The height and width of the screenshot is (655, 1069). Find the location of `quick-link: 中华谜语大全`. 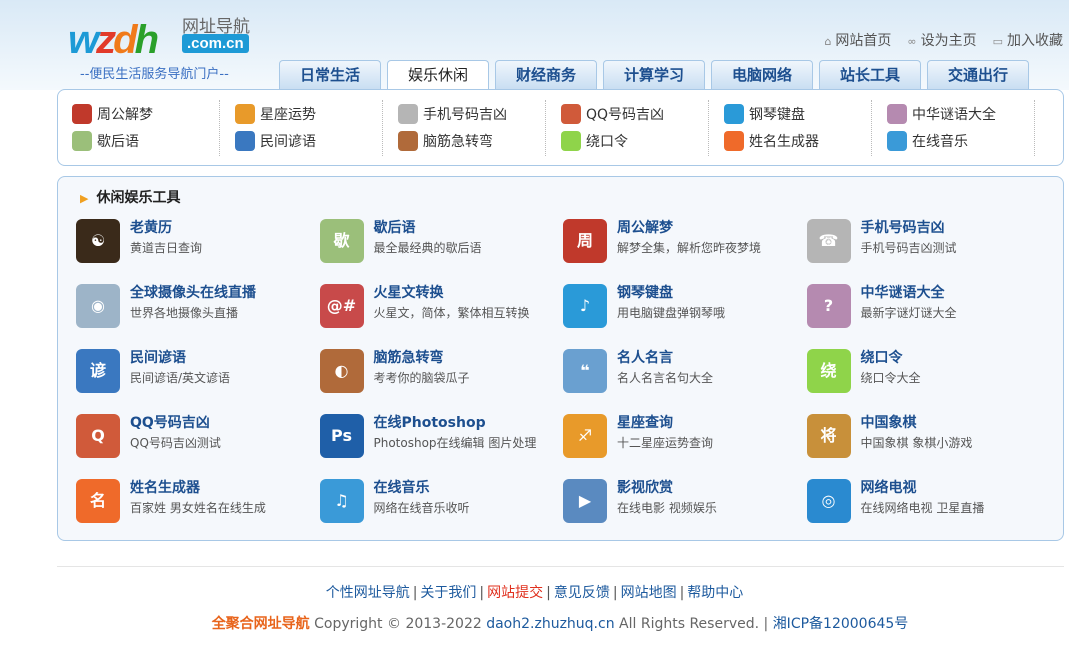

quick-link: 中华谜语大全 is located at coordinates (960, 113).